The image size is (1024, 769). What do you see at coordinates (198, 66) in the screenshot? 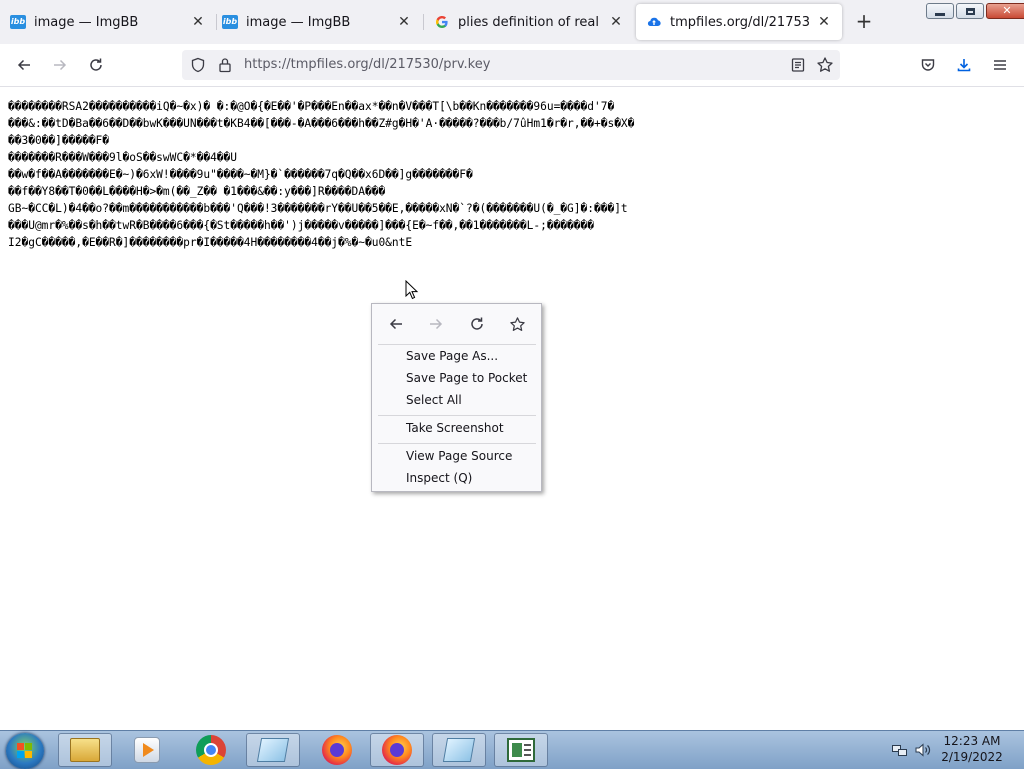
I see `shield-icon` at bounding box center [198, 66].